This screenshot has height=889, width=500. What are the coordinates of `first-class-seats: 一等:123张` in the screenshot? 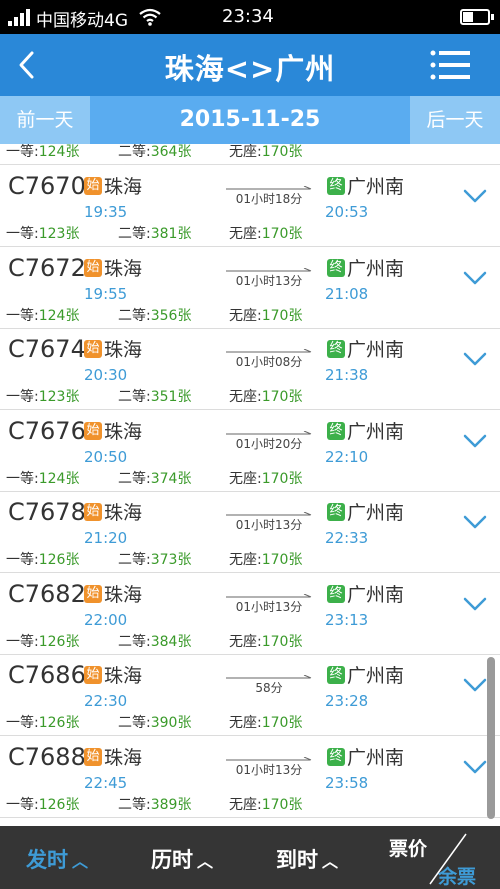 It's located at (43, 397).